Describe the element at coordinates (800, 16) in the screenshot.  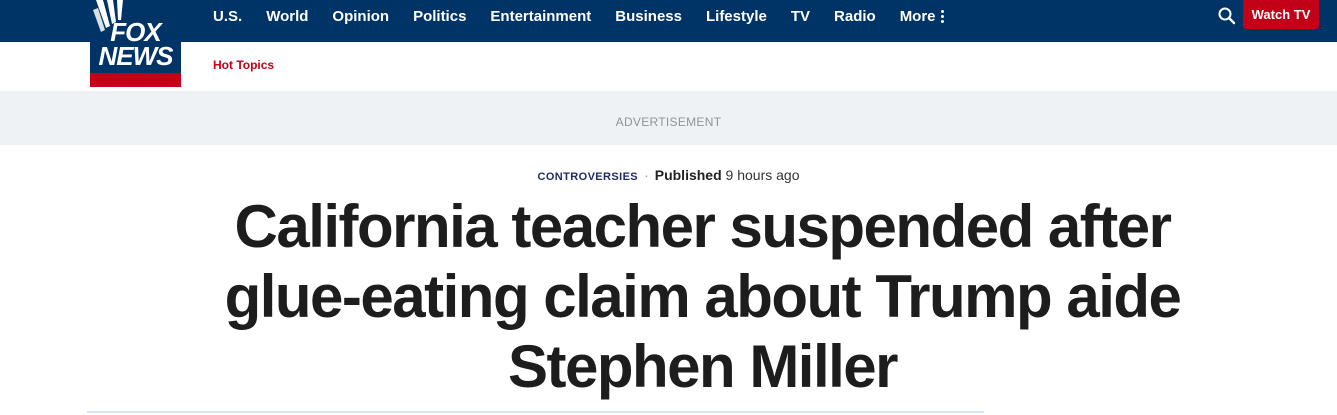
I see `nav-item-tv: TV` at that location.